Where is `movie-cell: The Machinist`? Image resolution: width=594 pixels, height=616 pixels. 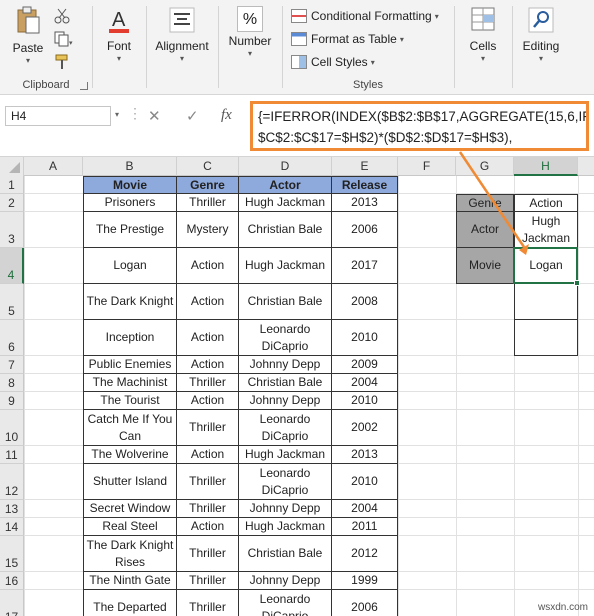 movie-cell: The Machinist is located at coordinates (130, 383).